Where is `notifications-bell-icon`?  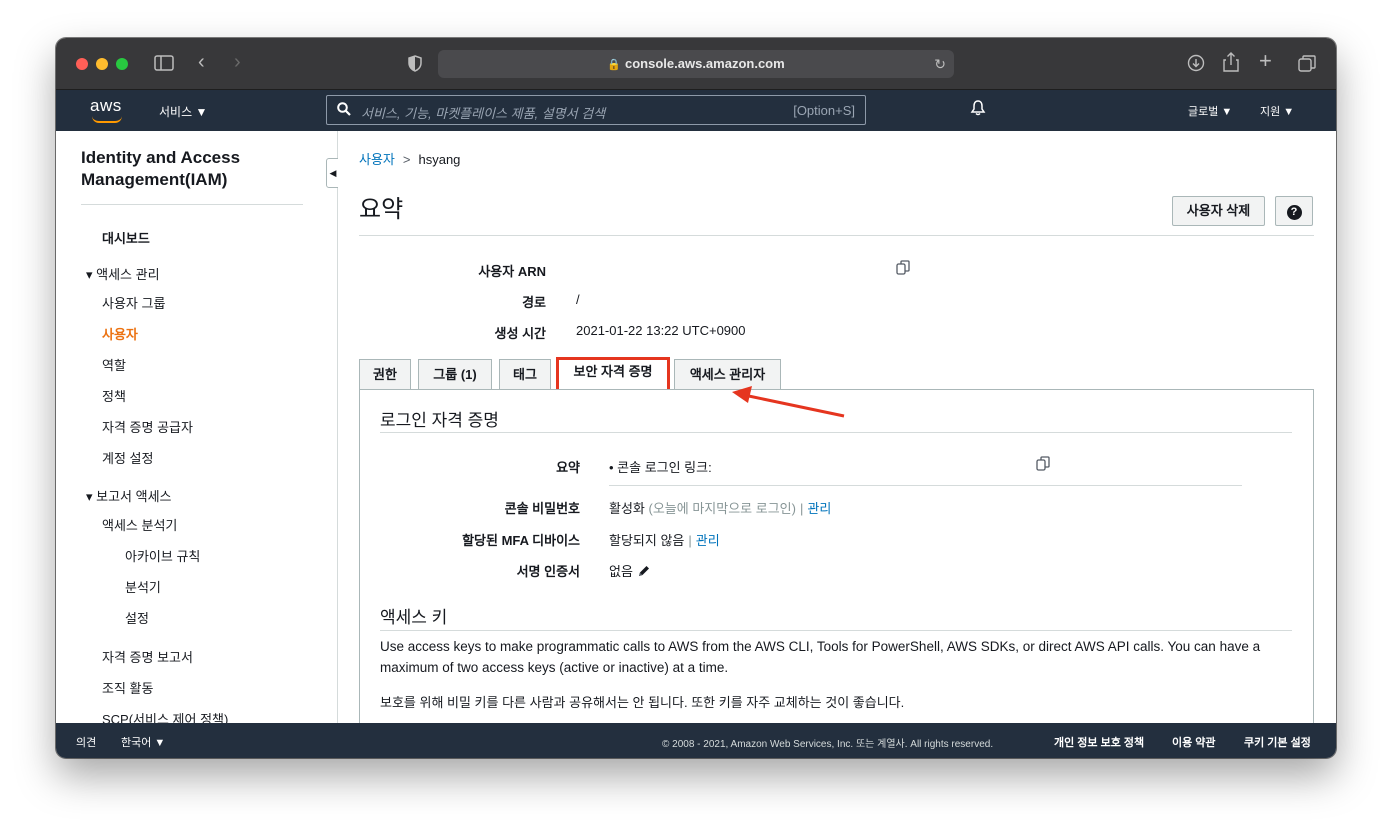 notifications-bell-icon is located at coordinates (978, 110).